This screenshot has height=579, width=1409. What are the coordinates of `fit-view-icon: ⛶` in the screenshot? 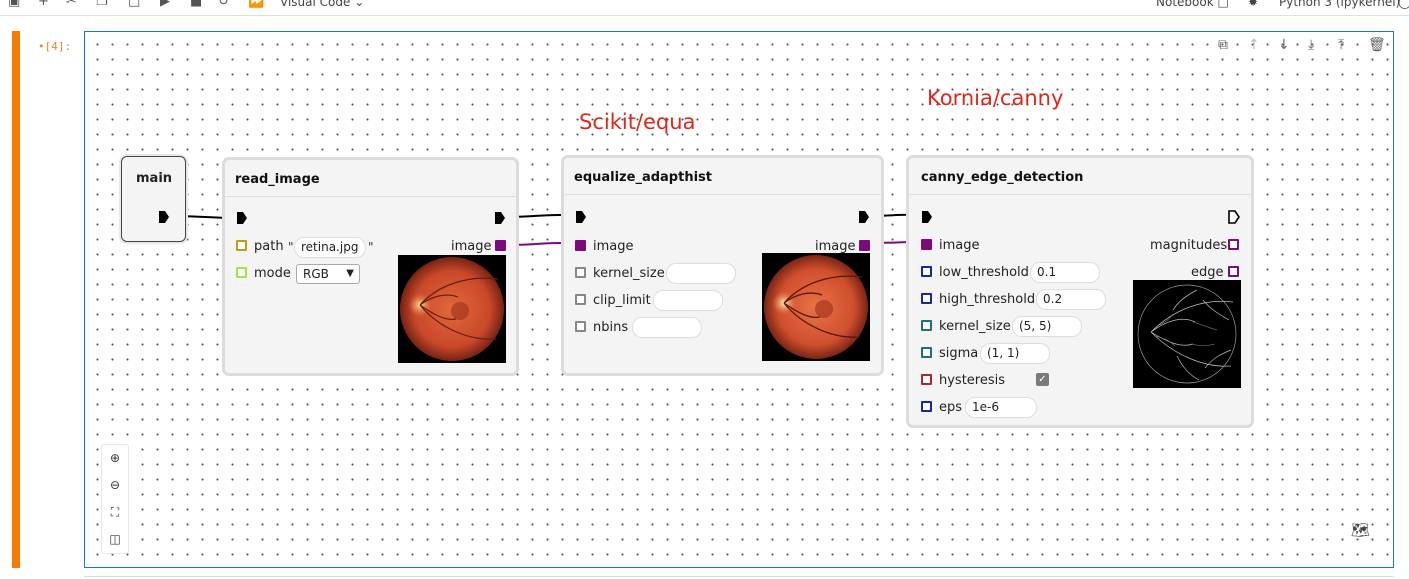 It's located at (115, 512).